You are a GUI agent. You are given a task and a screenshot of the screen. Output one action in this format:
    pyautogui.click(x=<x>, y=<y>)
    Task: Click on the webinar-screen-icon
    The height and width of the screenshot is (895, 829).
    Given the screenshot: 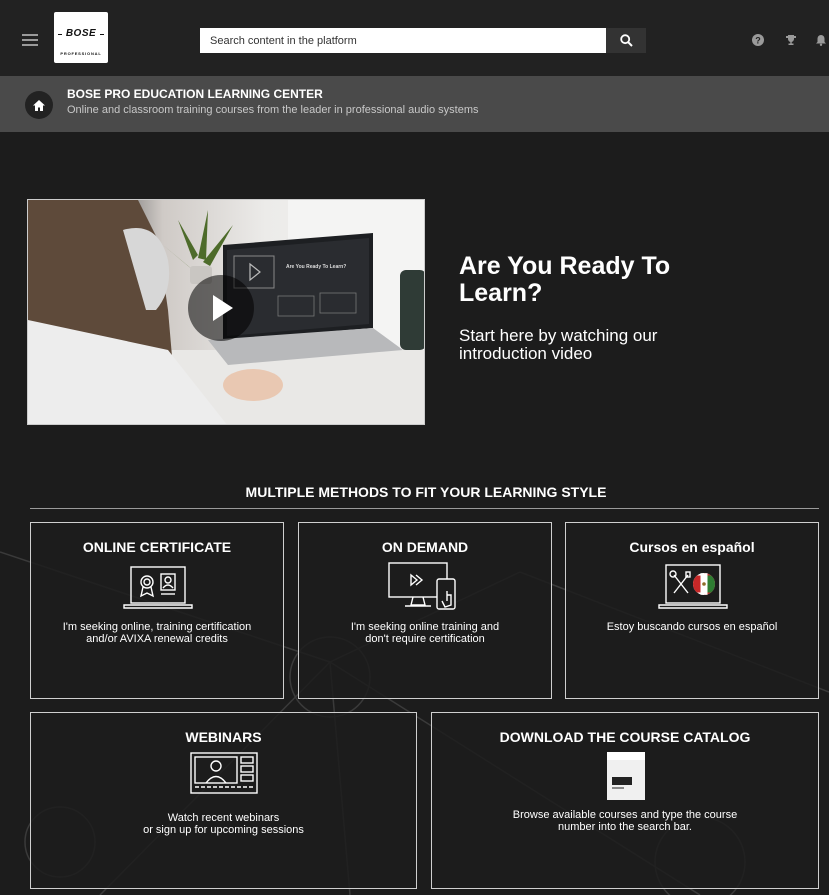 What is the action you would take?
    pyautogui.click(x=224, y=773)
    